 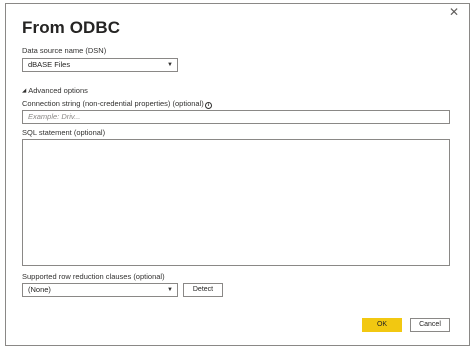 What do you see at coordinates (64, 50) in the screenshot?
I see `dsn-label: Data source name (DSN)` at bounding box center [64, 50].